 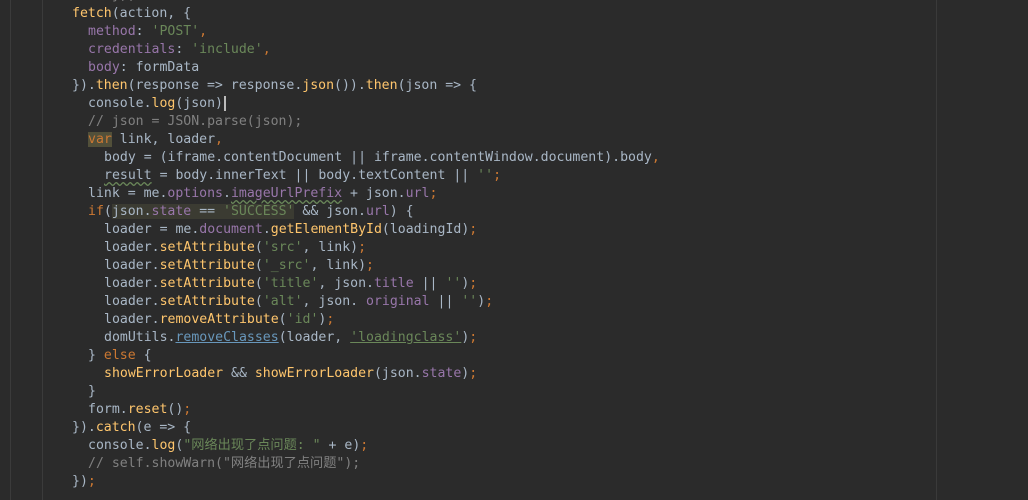 I want to click on code-token: (loader,, so click(x=314, y=337).